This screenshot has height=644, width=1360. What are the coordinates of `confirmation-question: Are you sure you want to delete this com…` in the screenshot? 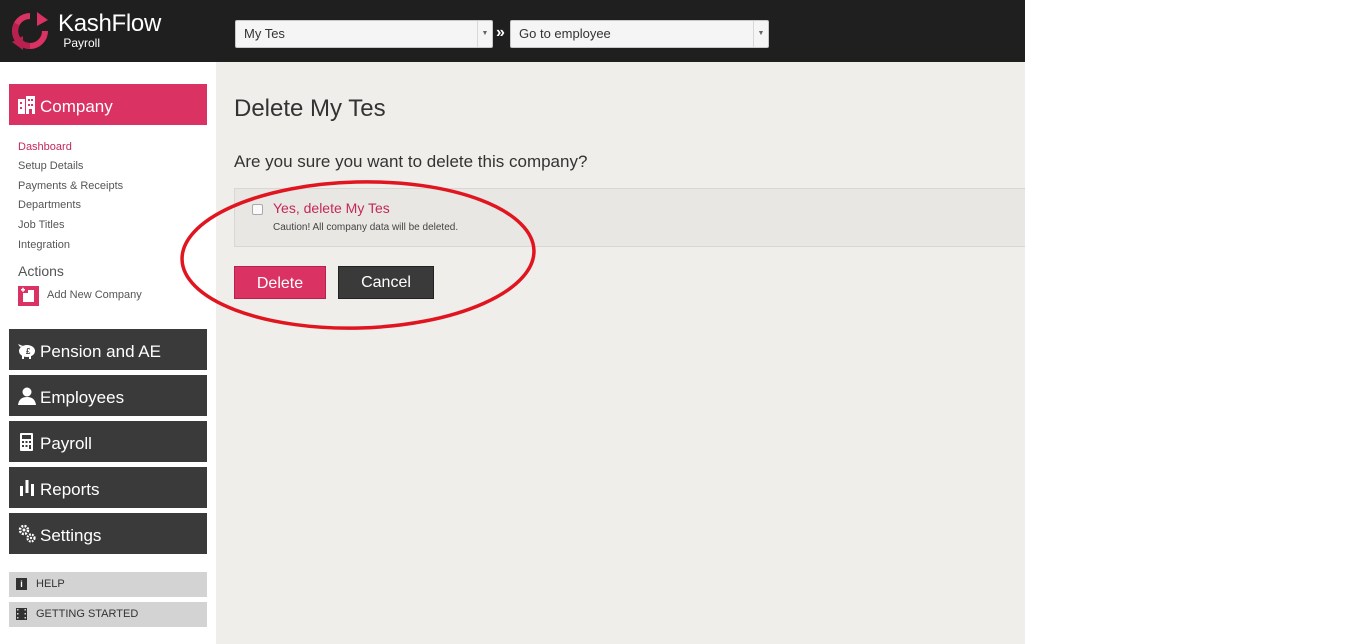 It's located at (411, 161).